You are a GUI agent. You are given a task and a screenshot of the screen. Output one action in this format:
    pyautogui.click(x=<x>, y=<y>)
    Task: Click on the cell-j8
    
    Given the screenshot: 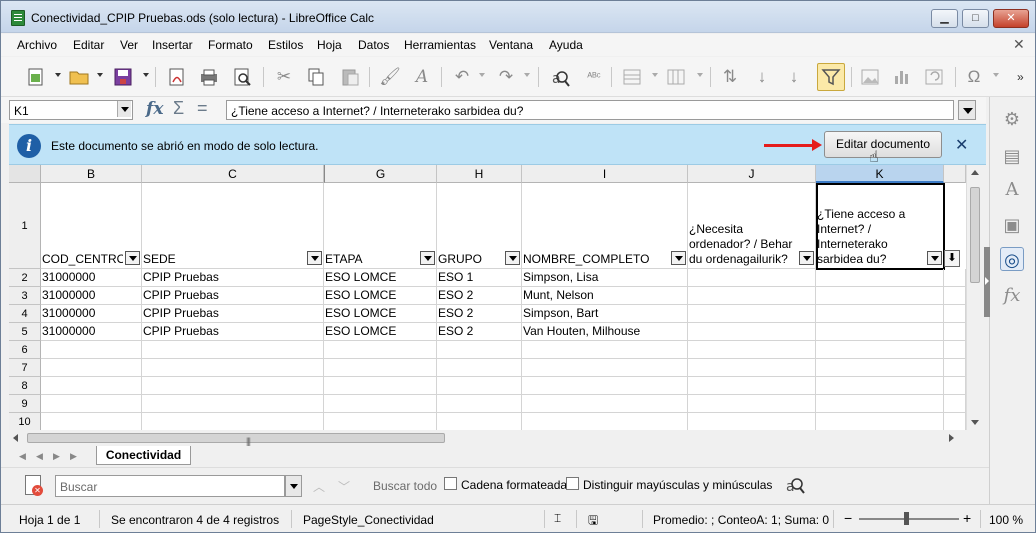 What is the action you would take?
    pyautogui.click(x=752, y=386)
    